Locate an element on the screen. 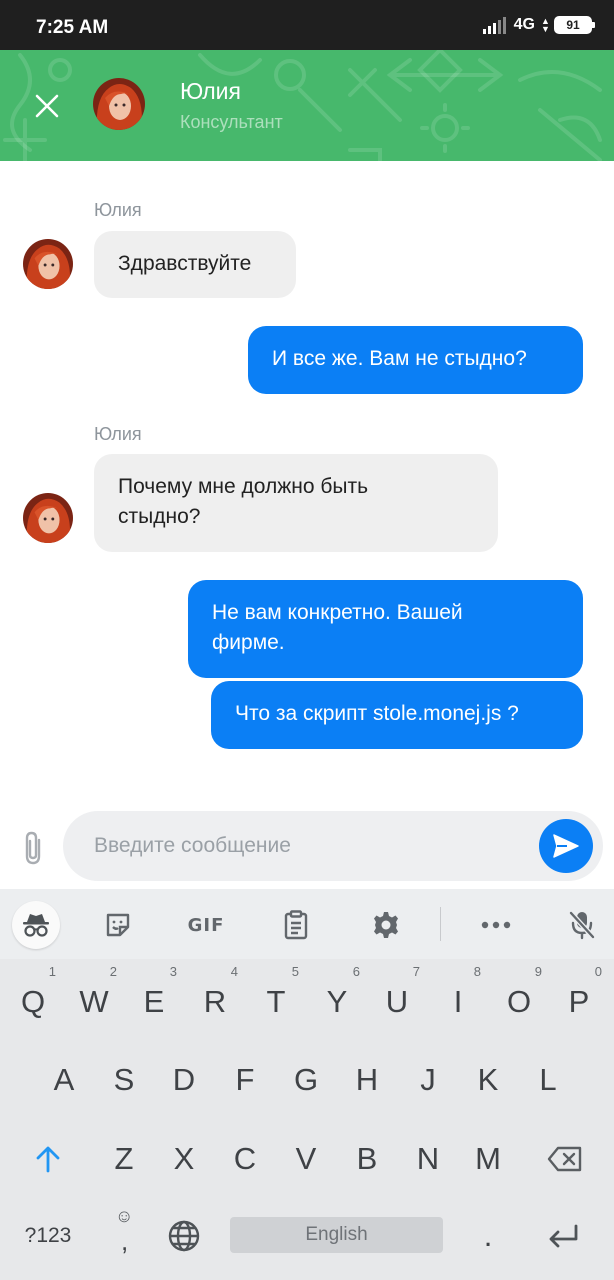  voice-input-button is located at coordinates (582, 925).